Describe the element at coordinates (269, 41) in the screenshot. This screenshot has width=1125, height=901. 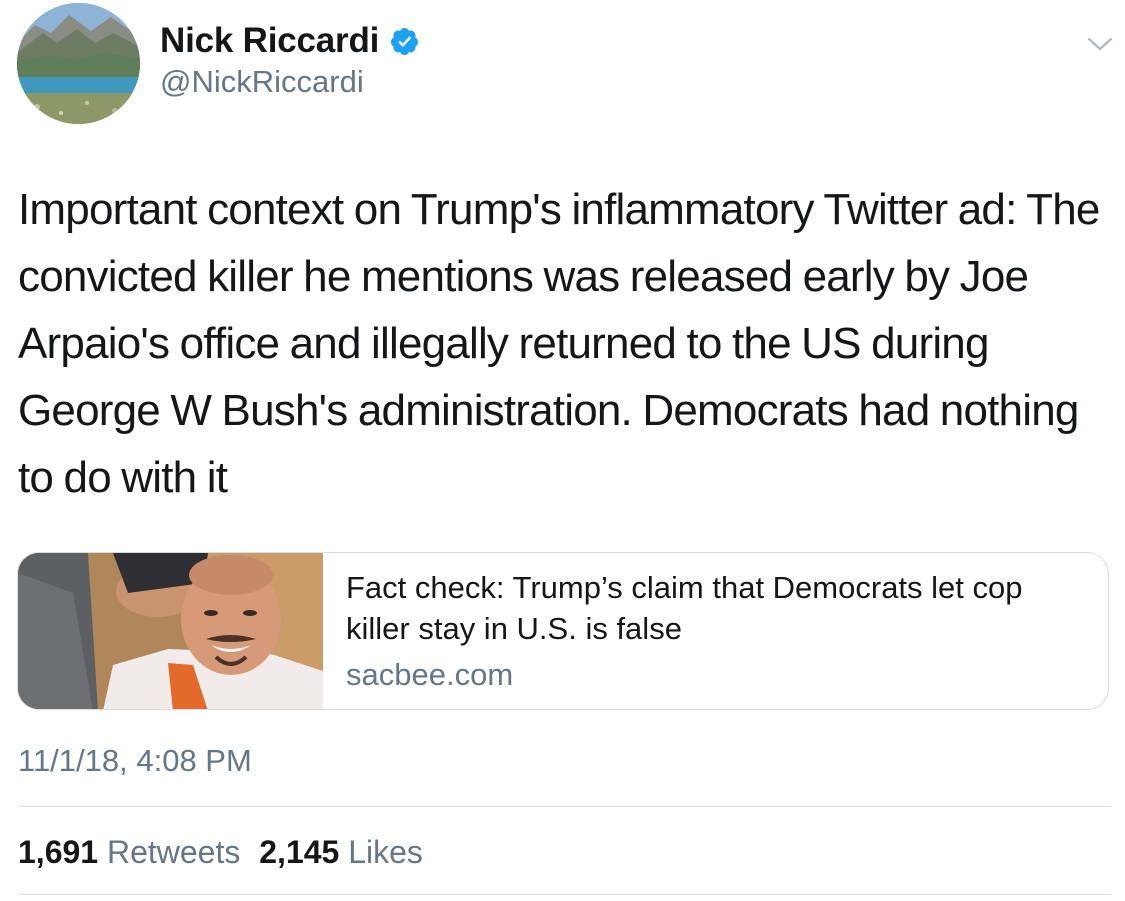
I see `author-display-name: Nick Riccardi` at that location.